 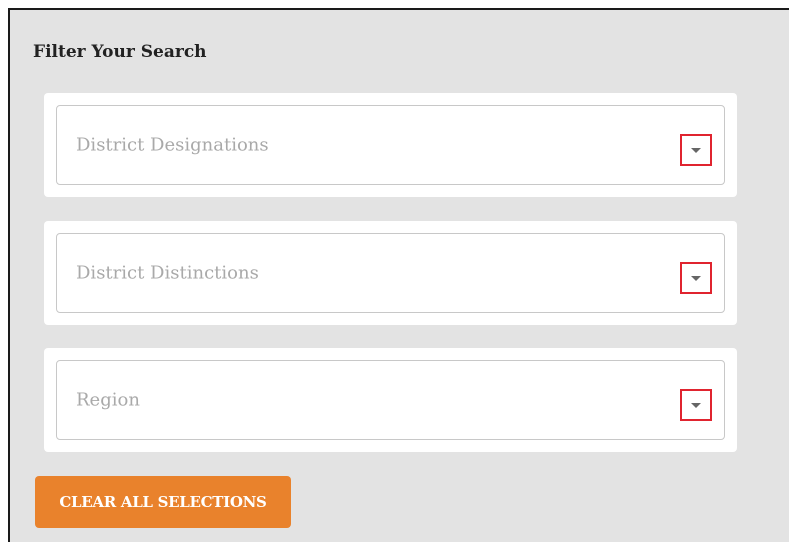 What do you see at coordinates (108, 400) in the screenshot?
I see `select-placeholder: Region` at bounding box center [108, 400].